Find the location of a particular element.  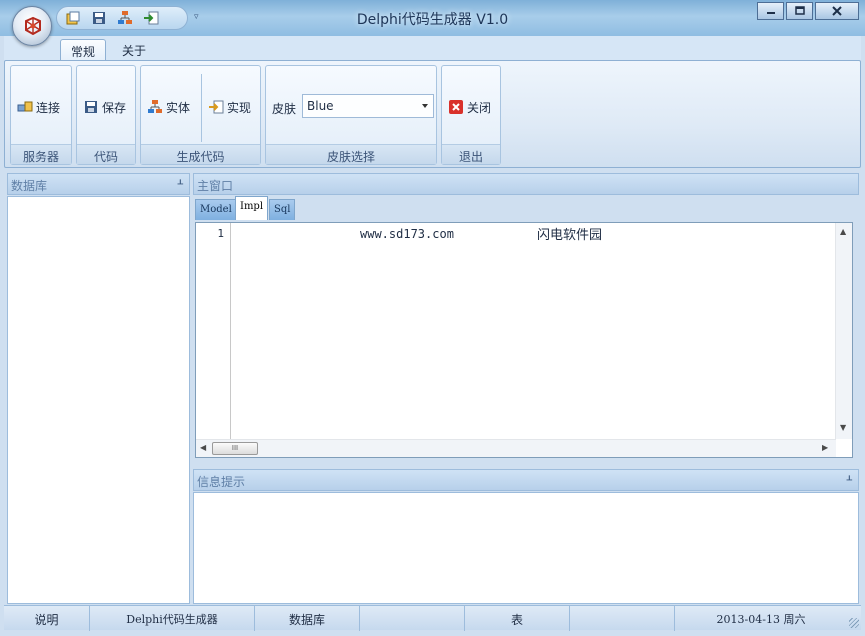

tab-impl: Impl is located at coordinates (252, 208).